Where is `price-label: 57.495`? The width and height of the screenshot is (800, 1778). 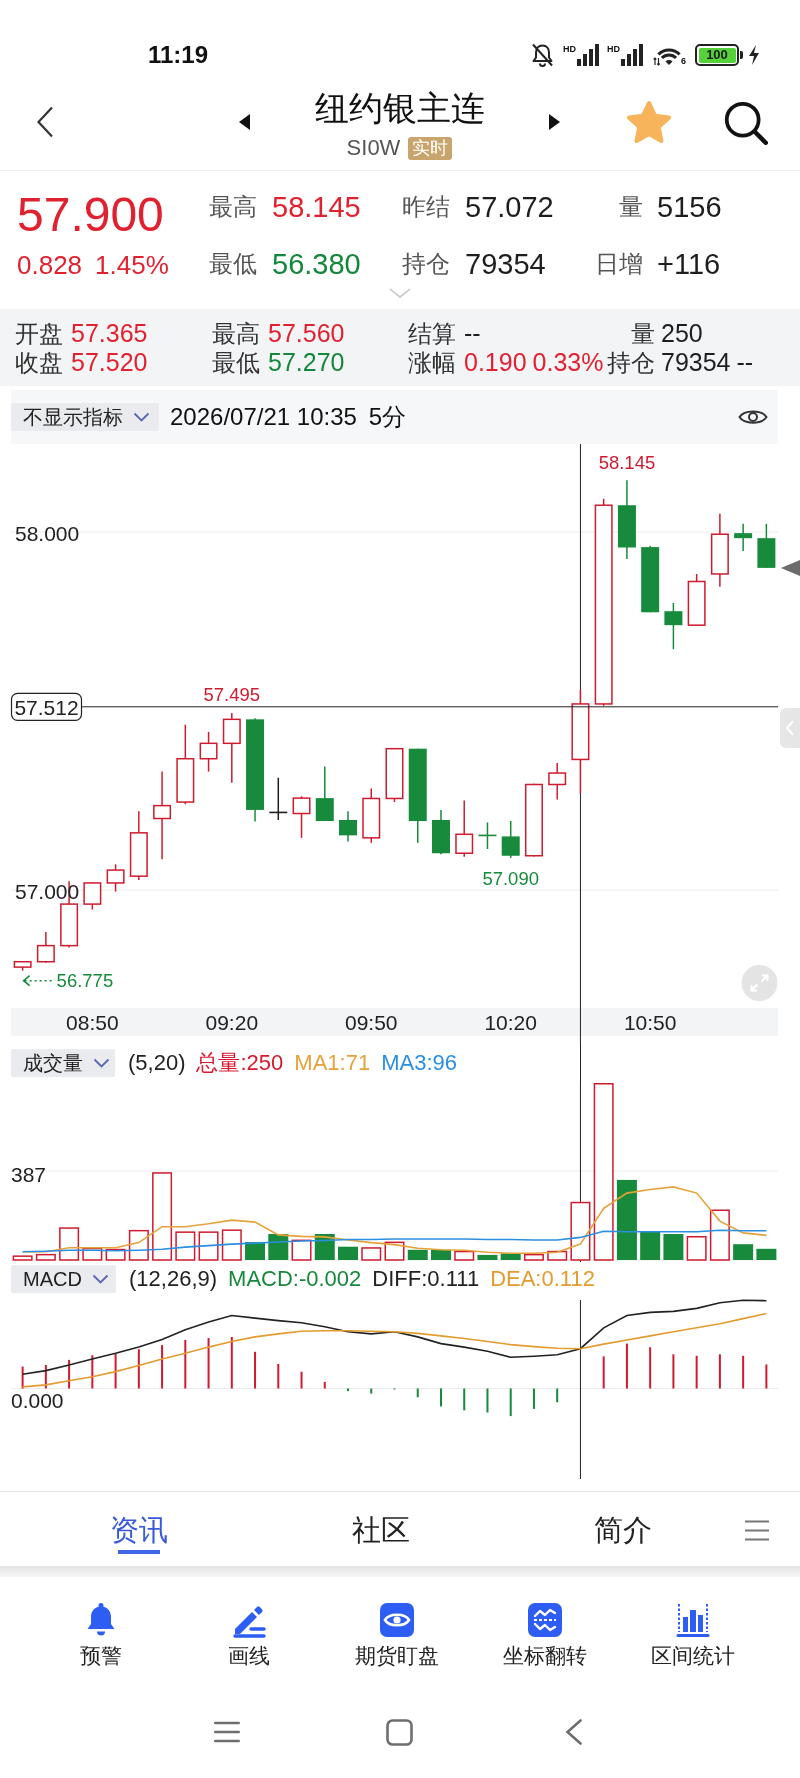
price-label: 57.495 is located at coordinates (232, 695).